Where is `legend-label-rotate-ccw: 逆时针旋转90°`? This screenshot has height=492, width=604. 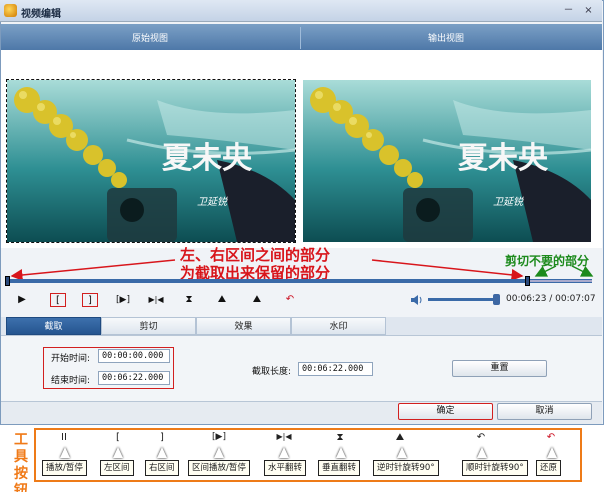
legend-label-rotate-ccw: 逆时针旋转90° is located at coordinates (406, 468).